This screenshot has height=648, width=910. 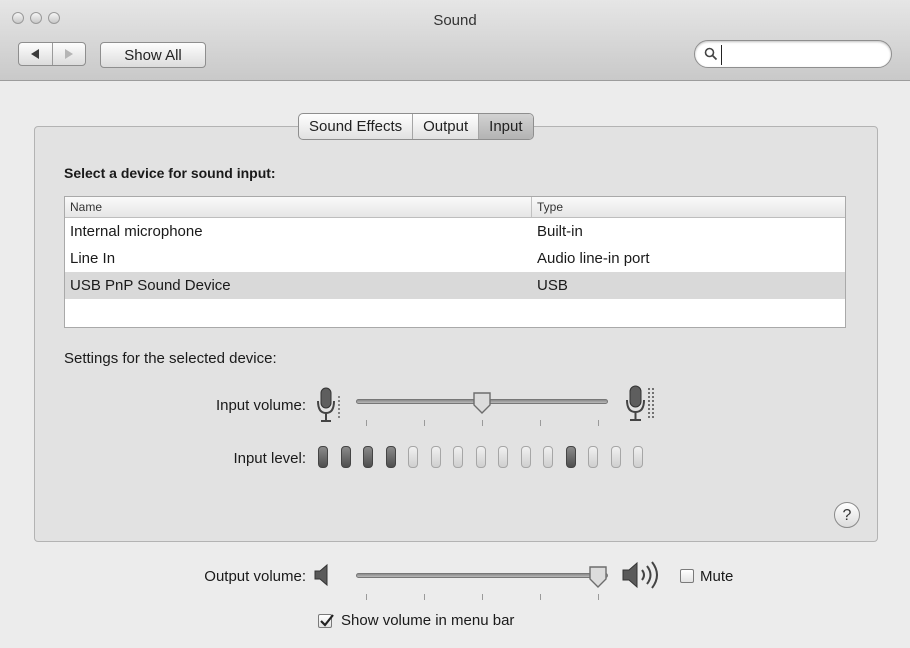 I want to click on output-volume-ticks, so click(x=482, y=597).